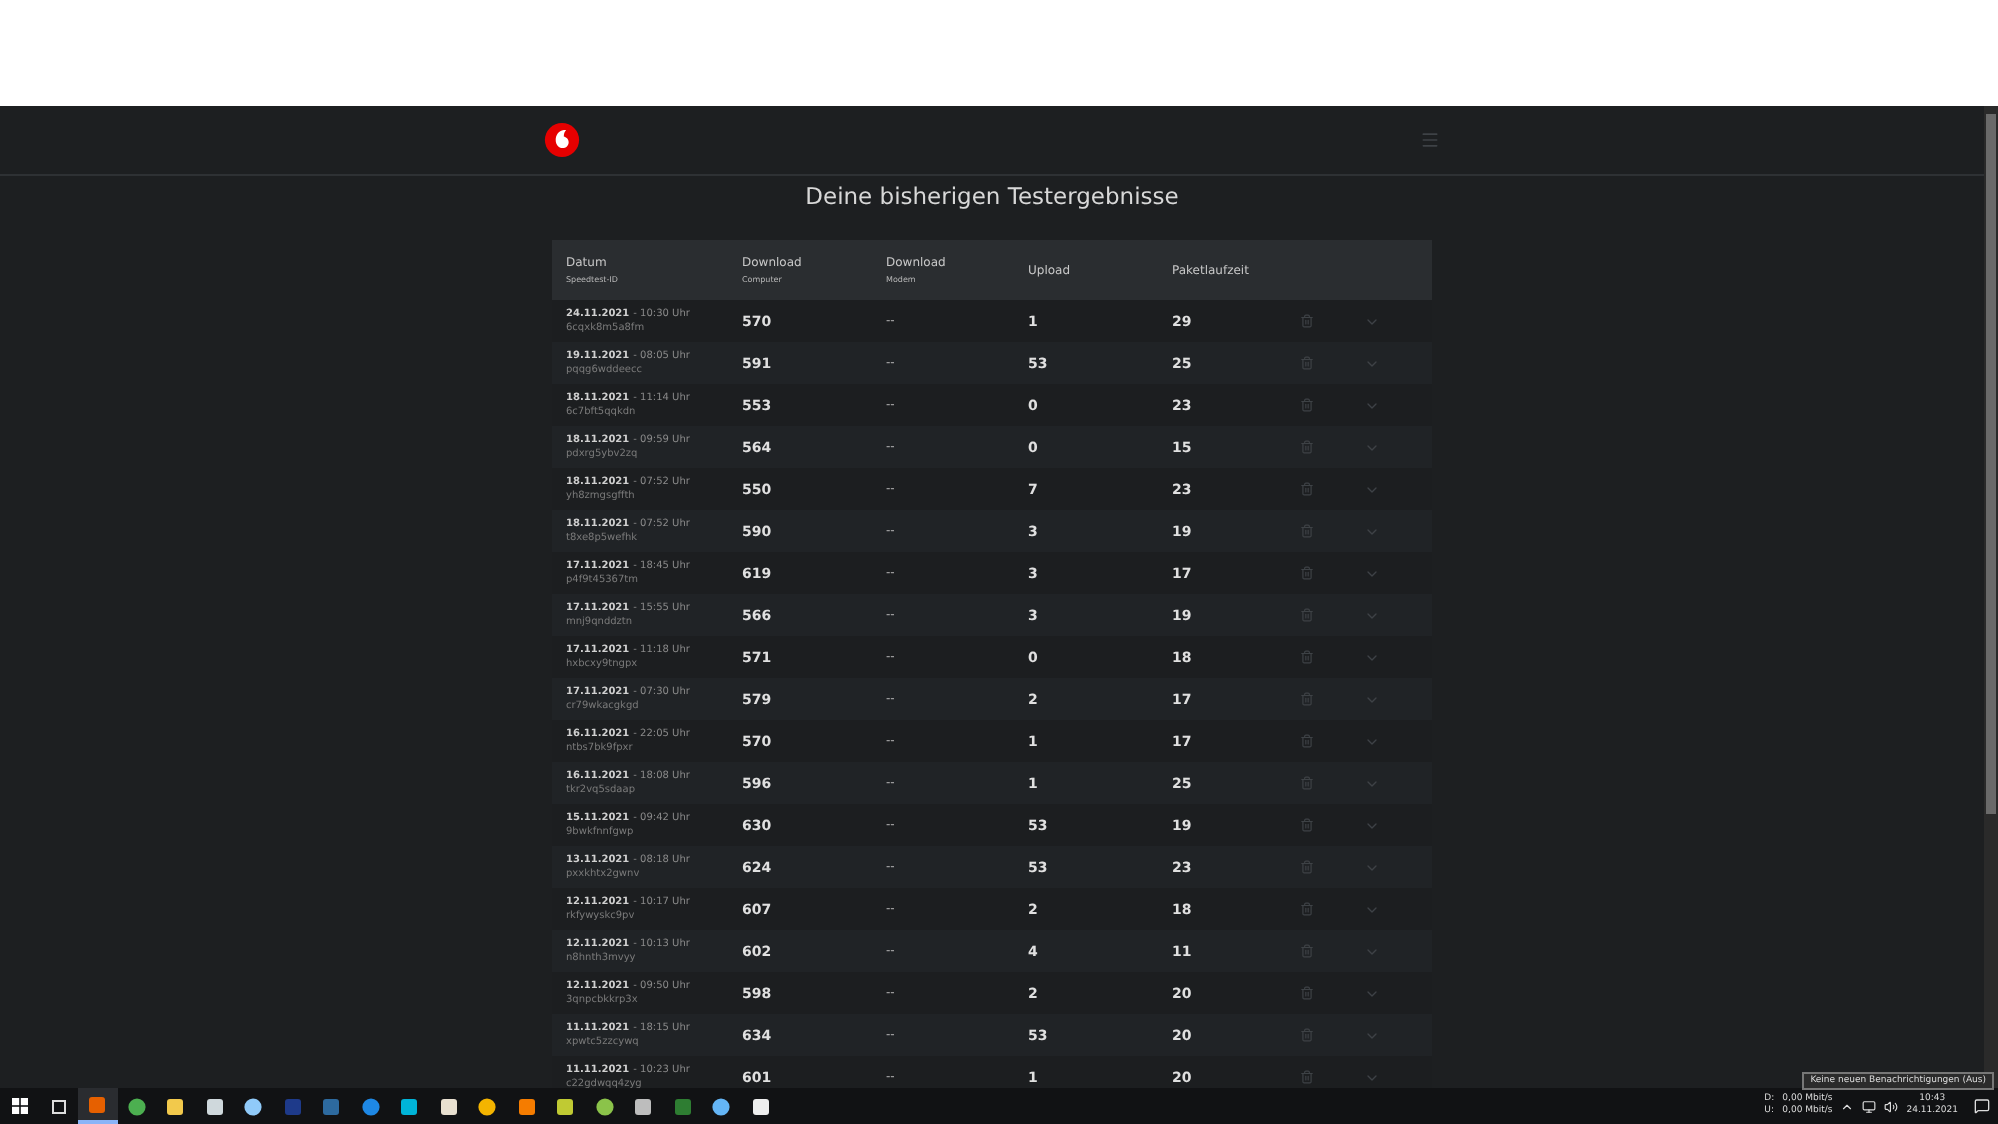 The image size is (1998, 1124). Describe the element at coordinates (1430, 140) in the screenshot. I see `menu-icon` at that location.